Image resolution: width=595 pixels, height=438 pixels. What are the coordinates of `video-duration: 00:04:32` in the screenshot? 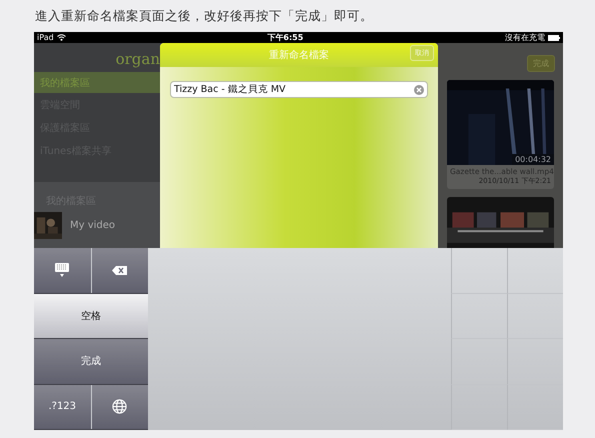 It's located at (533, 159).